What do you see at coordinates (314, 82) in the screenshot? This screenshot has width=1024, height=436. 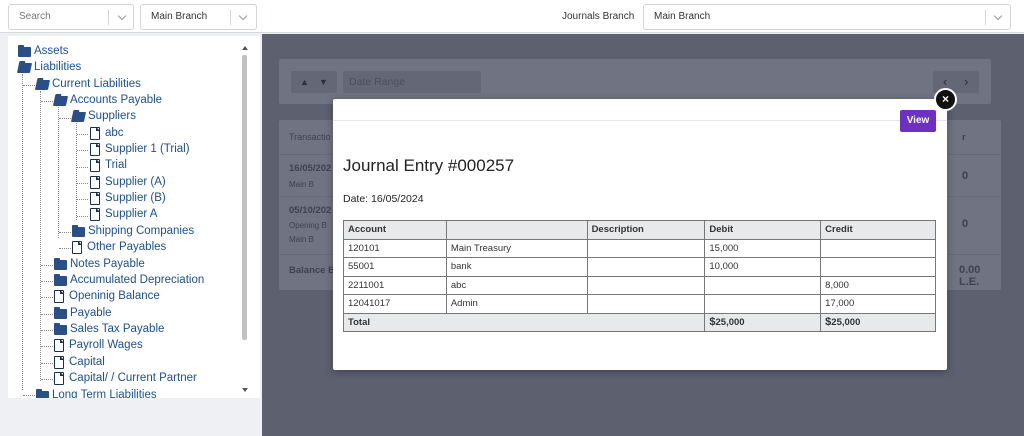 I see `sort-buttons: ▲ ▼` at bounding box center [314, 82].